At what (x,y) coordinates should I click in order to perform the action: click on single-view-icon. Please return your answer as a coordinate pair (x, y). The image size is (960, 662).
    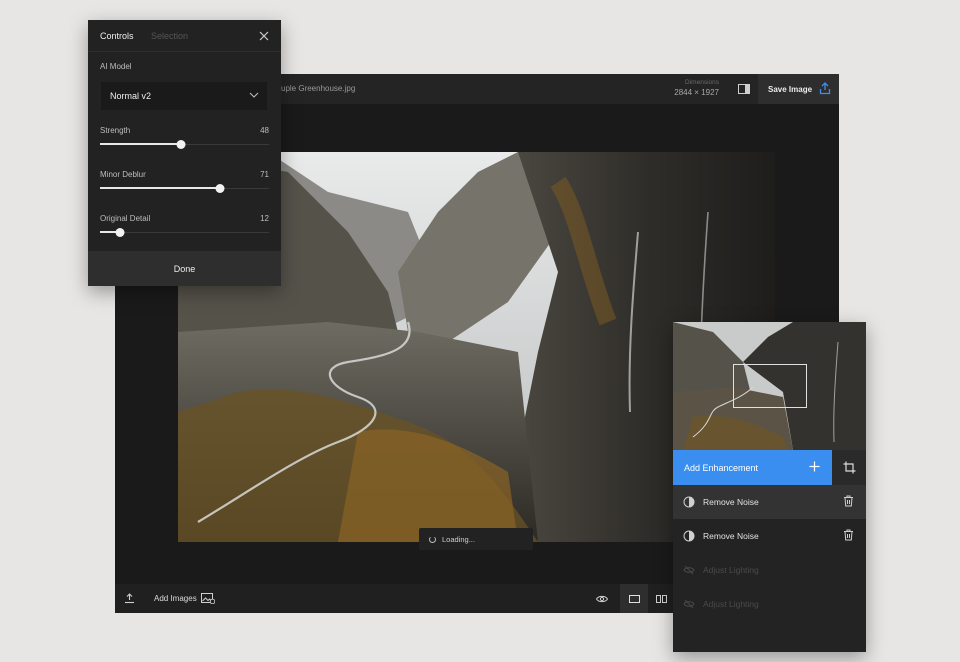
    Looking at the image, I should click on (634, 598).